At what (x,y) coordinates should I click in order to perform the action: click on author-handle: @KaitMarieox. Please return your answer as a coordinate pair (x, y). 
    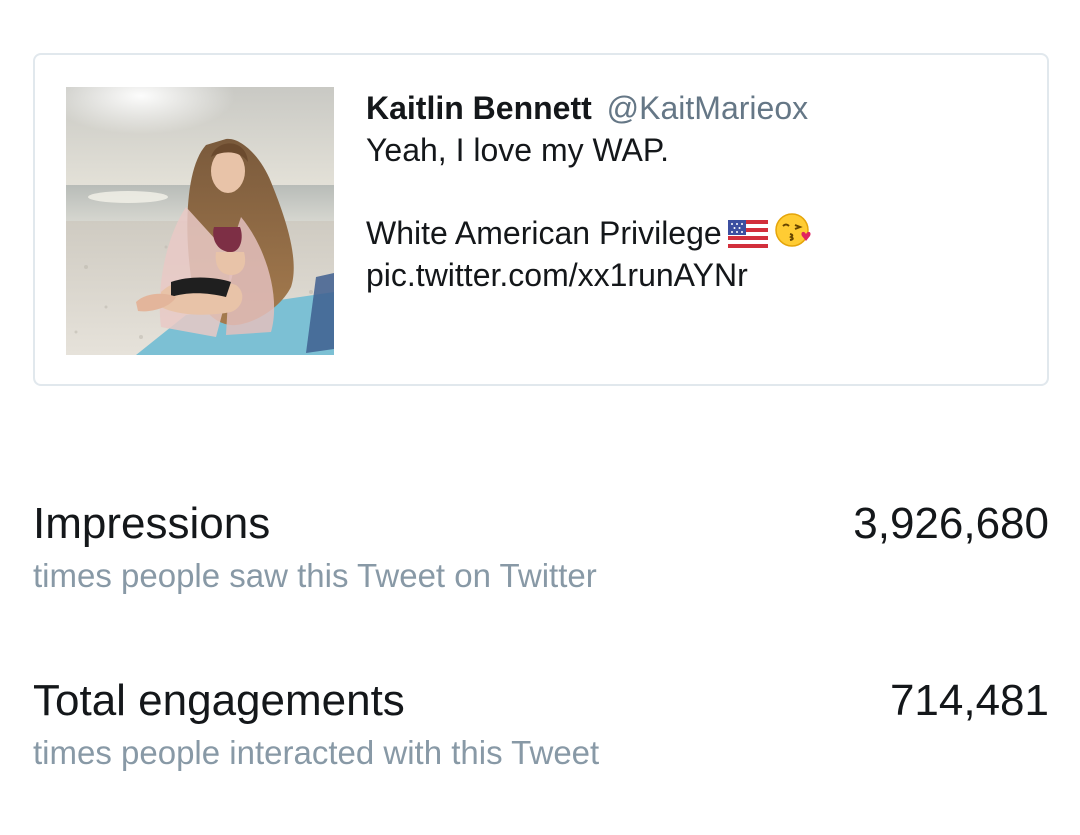
    Looking at the image, I should click on (707, 108).